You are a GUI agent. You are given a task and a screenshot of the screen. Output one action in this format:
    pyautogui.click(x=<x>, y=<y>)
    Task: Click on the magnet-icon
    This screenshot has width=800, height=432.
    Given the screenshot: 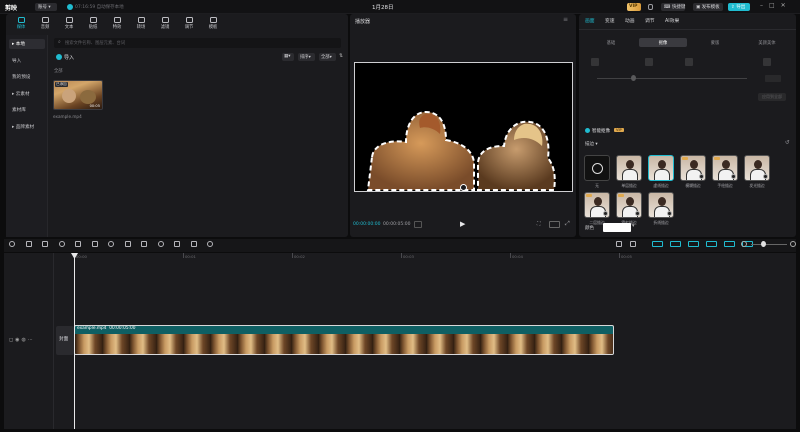 What is the action you would take?
    pyautogui.click(x=619, y=244)
    